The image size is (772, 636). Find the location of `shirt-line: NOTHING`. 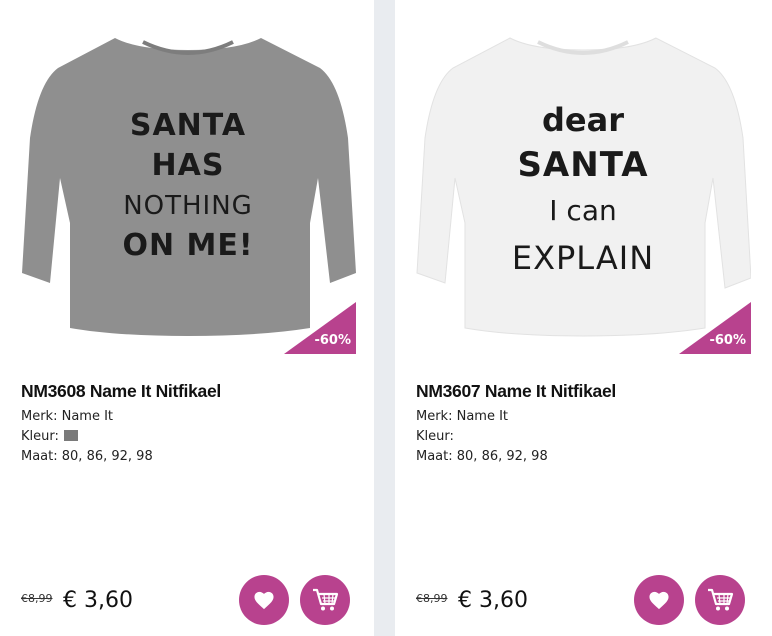

shirt-line: NOTHING is located at coordinates (188, 206).